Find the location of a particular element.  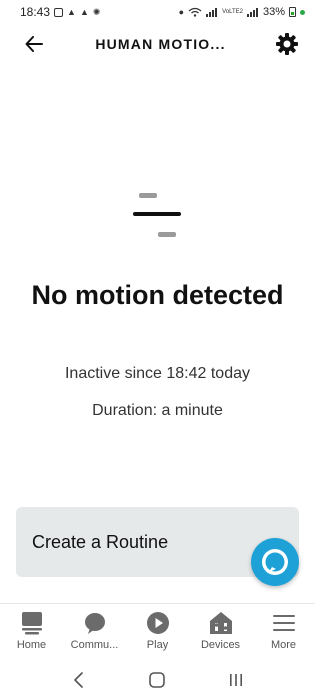

nav-home-label: Home is located at coordinates (31, 645).